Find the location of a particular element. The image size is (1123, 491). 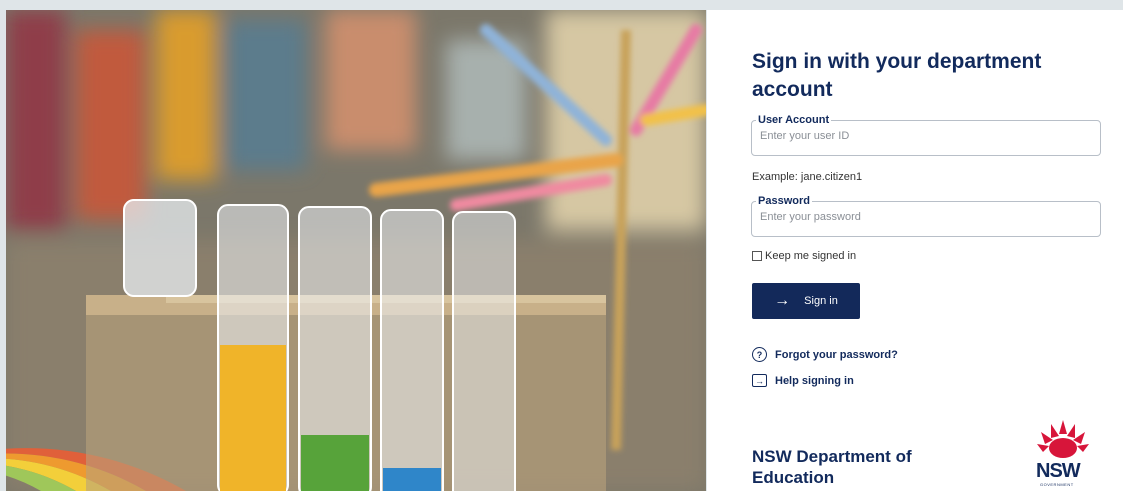

logo-subtext: GOVERNMENT is located at coordinates (1057, 484).